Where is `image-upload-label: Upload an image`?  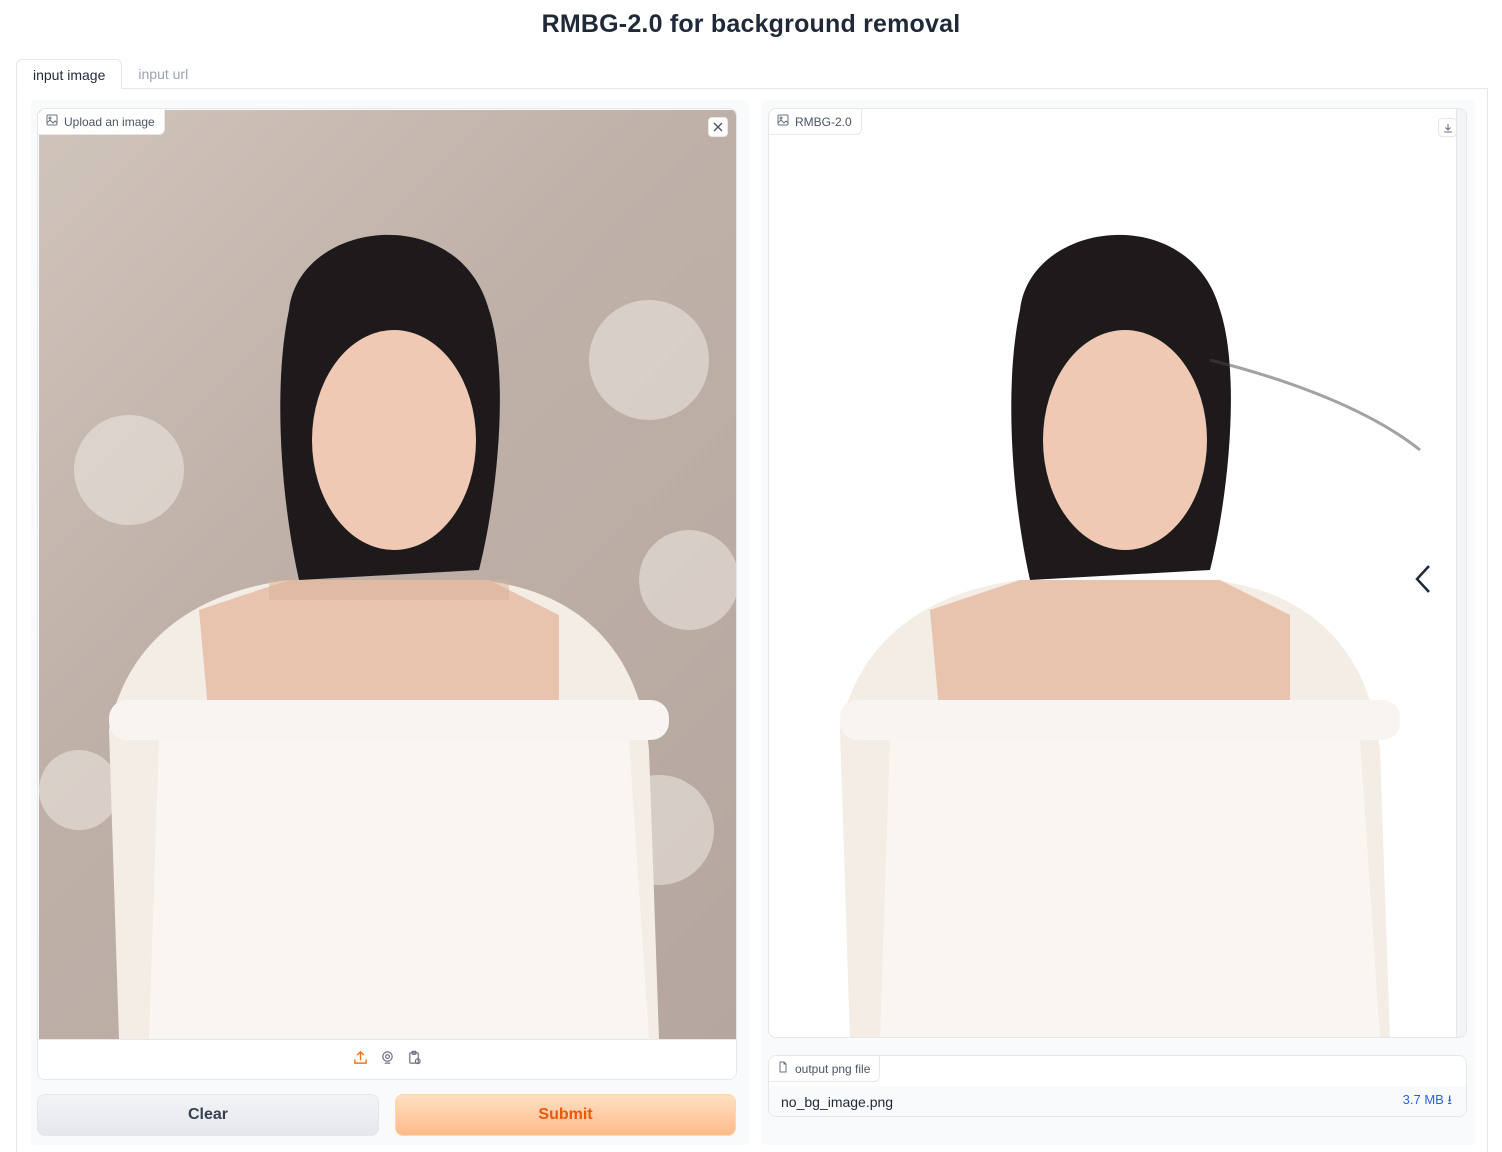
image-upload-label: Upload an image is located at coordinates (101, 122).